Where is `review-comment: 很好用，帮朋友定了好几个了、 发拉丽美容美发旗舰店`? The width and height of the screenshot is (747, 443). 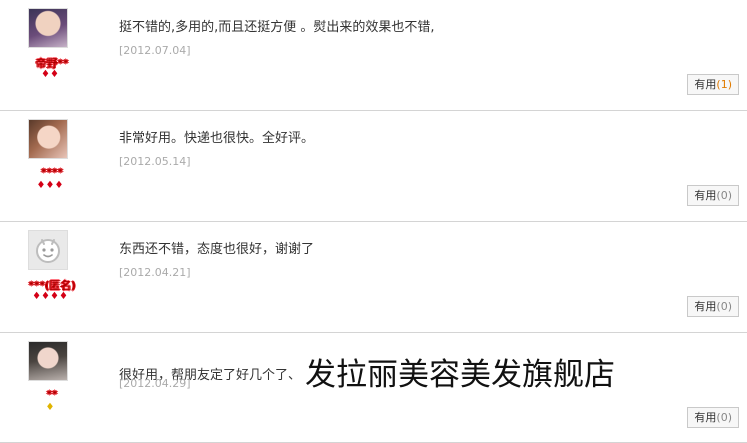 review-comment: 很好用，帮朋友定了好几个了、 发拉丽美容美发旗舰店 is located at coordinates (367, 371).